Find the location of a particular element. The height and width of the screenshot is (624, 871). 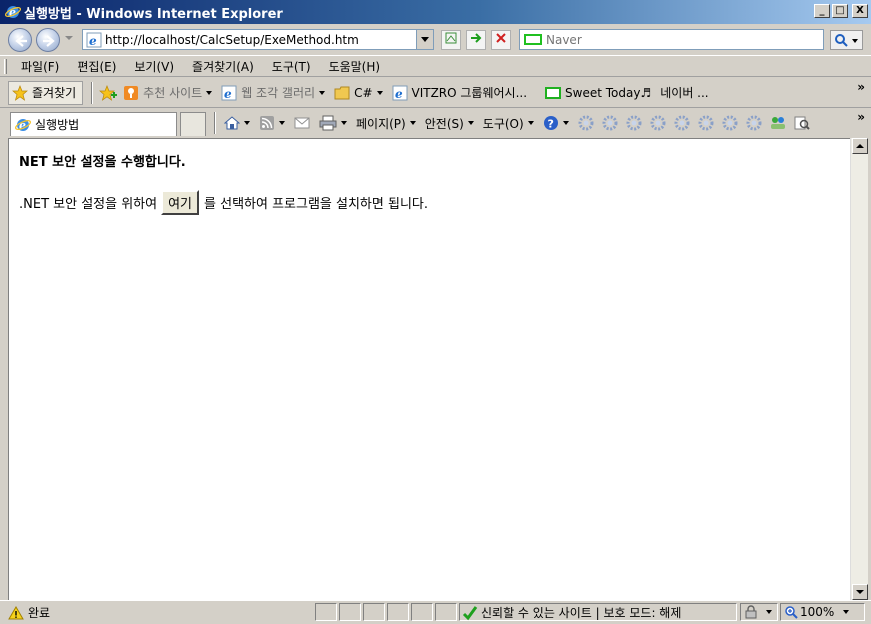

compatibility-view-button is located at coordinates (451, 40).